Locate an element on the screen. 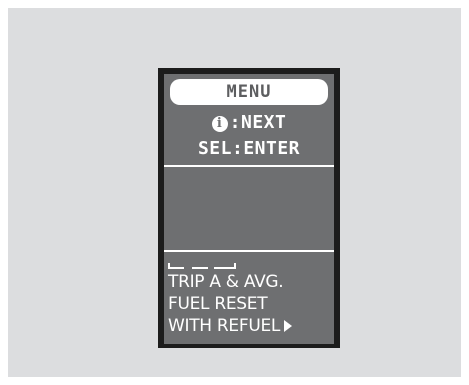 This screenshot has height=385, width=469. next-label: :NEXT is located at coordinates (258, 122).